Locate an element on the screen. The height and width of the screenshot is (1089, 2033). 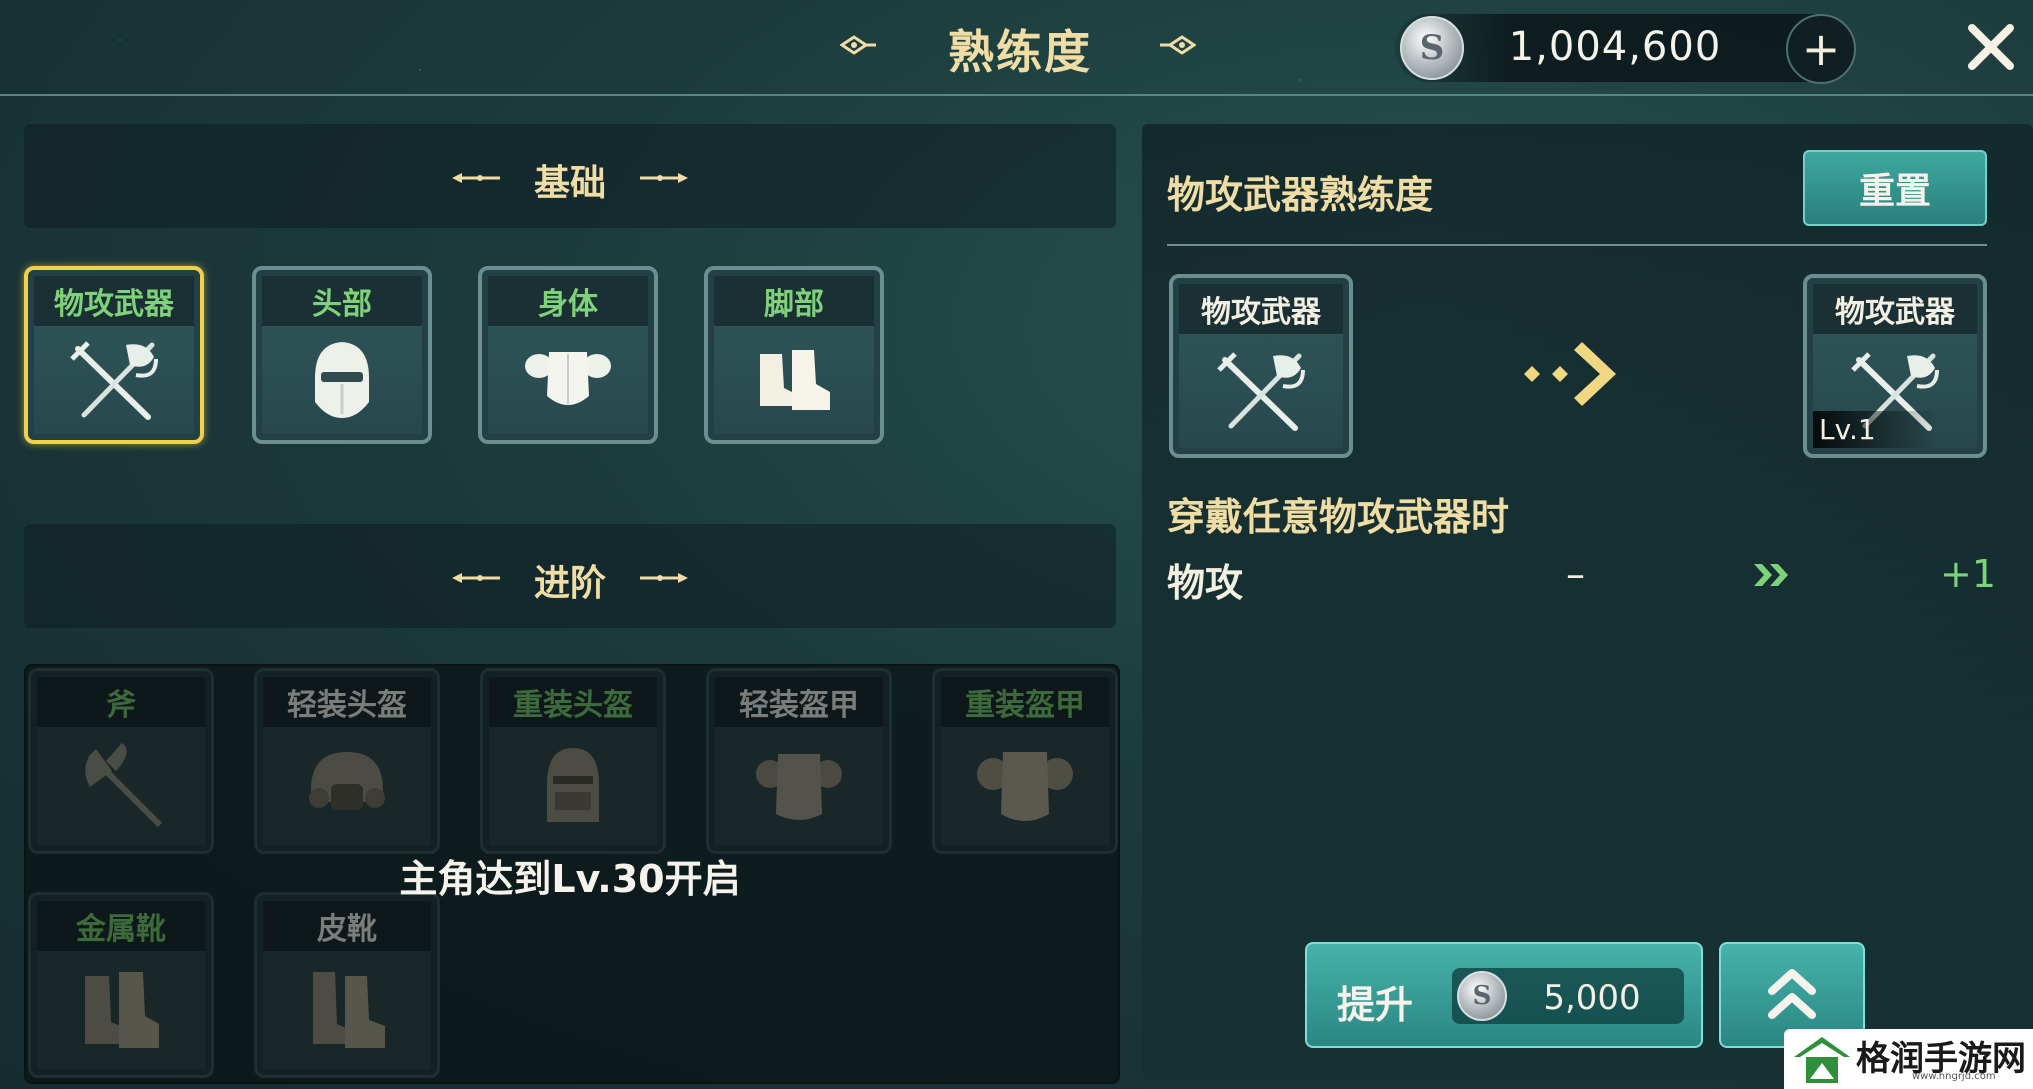
watermark: 格润手游网 www.hngrjd.com is located at coordinates (1908, 1059).